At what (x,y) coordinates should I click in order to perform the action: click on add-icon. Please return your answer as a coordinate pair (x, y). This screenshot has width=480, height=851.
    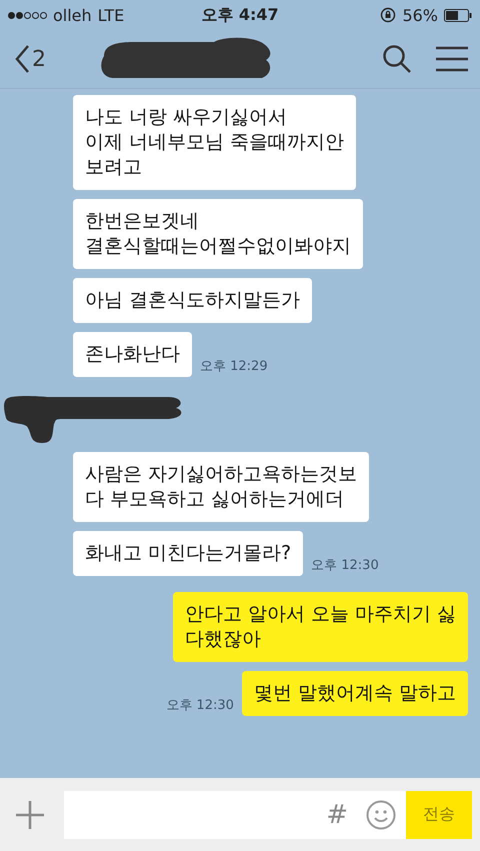
    Looking at the image, I should click on (30, 814).